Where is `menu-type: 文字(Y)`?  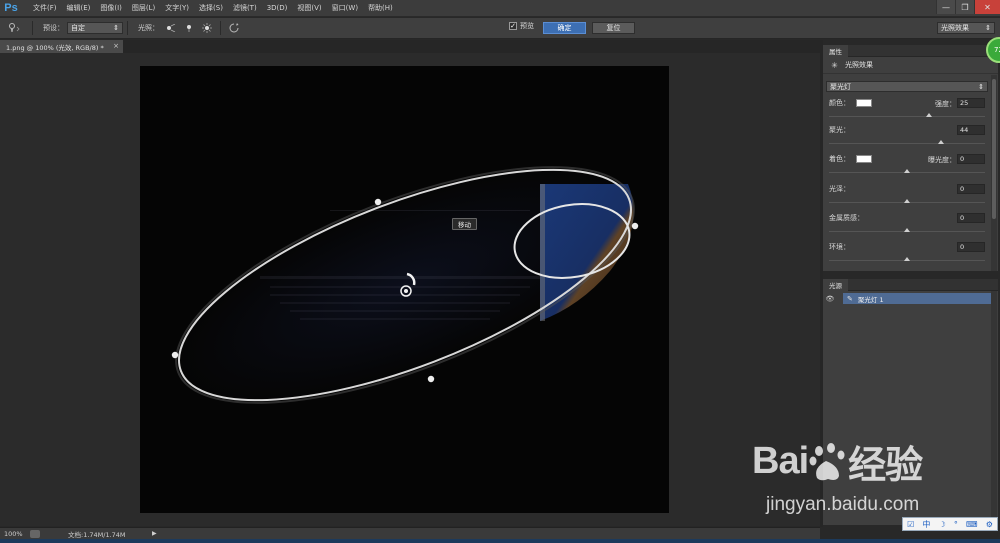 menu-type: 文字(Y) is located at coordinates (177, 8).